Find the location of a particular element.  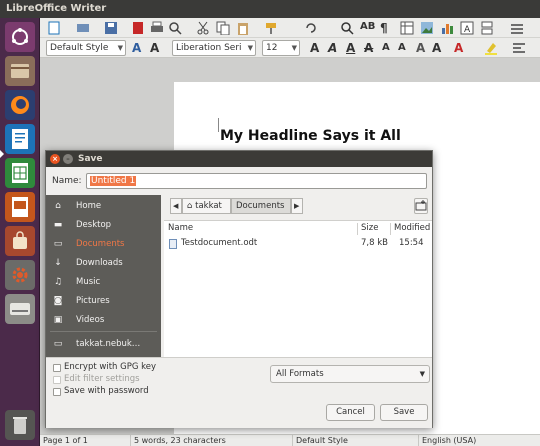

underline-icon: A is located at coordinates (350, 48).